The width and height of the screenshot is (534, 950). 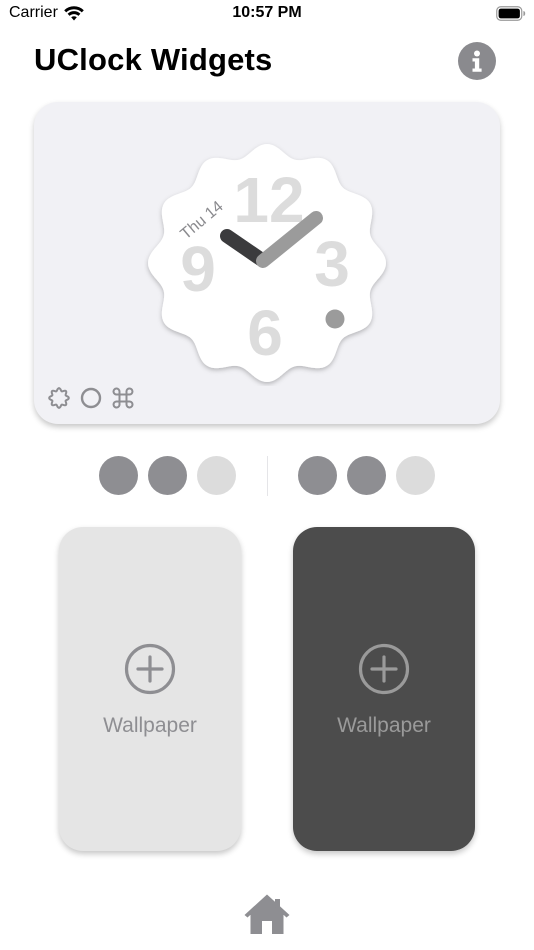 I want to click on info-button, so click(x=477, y=61).